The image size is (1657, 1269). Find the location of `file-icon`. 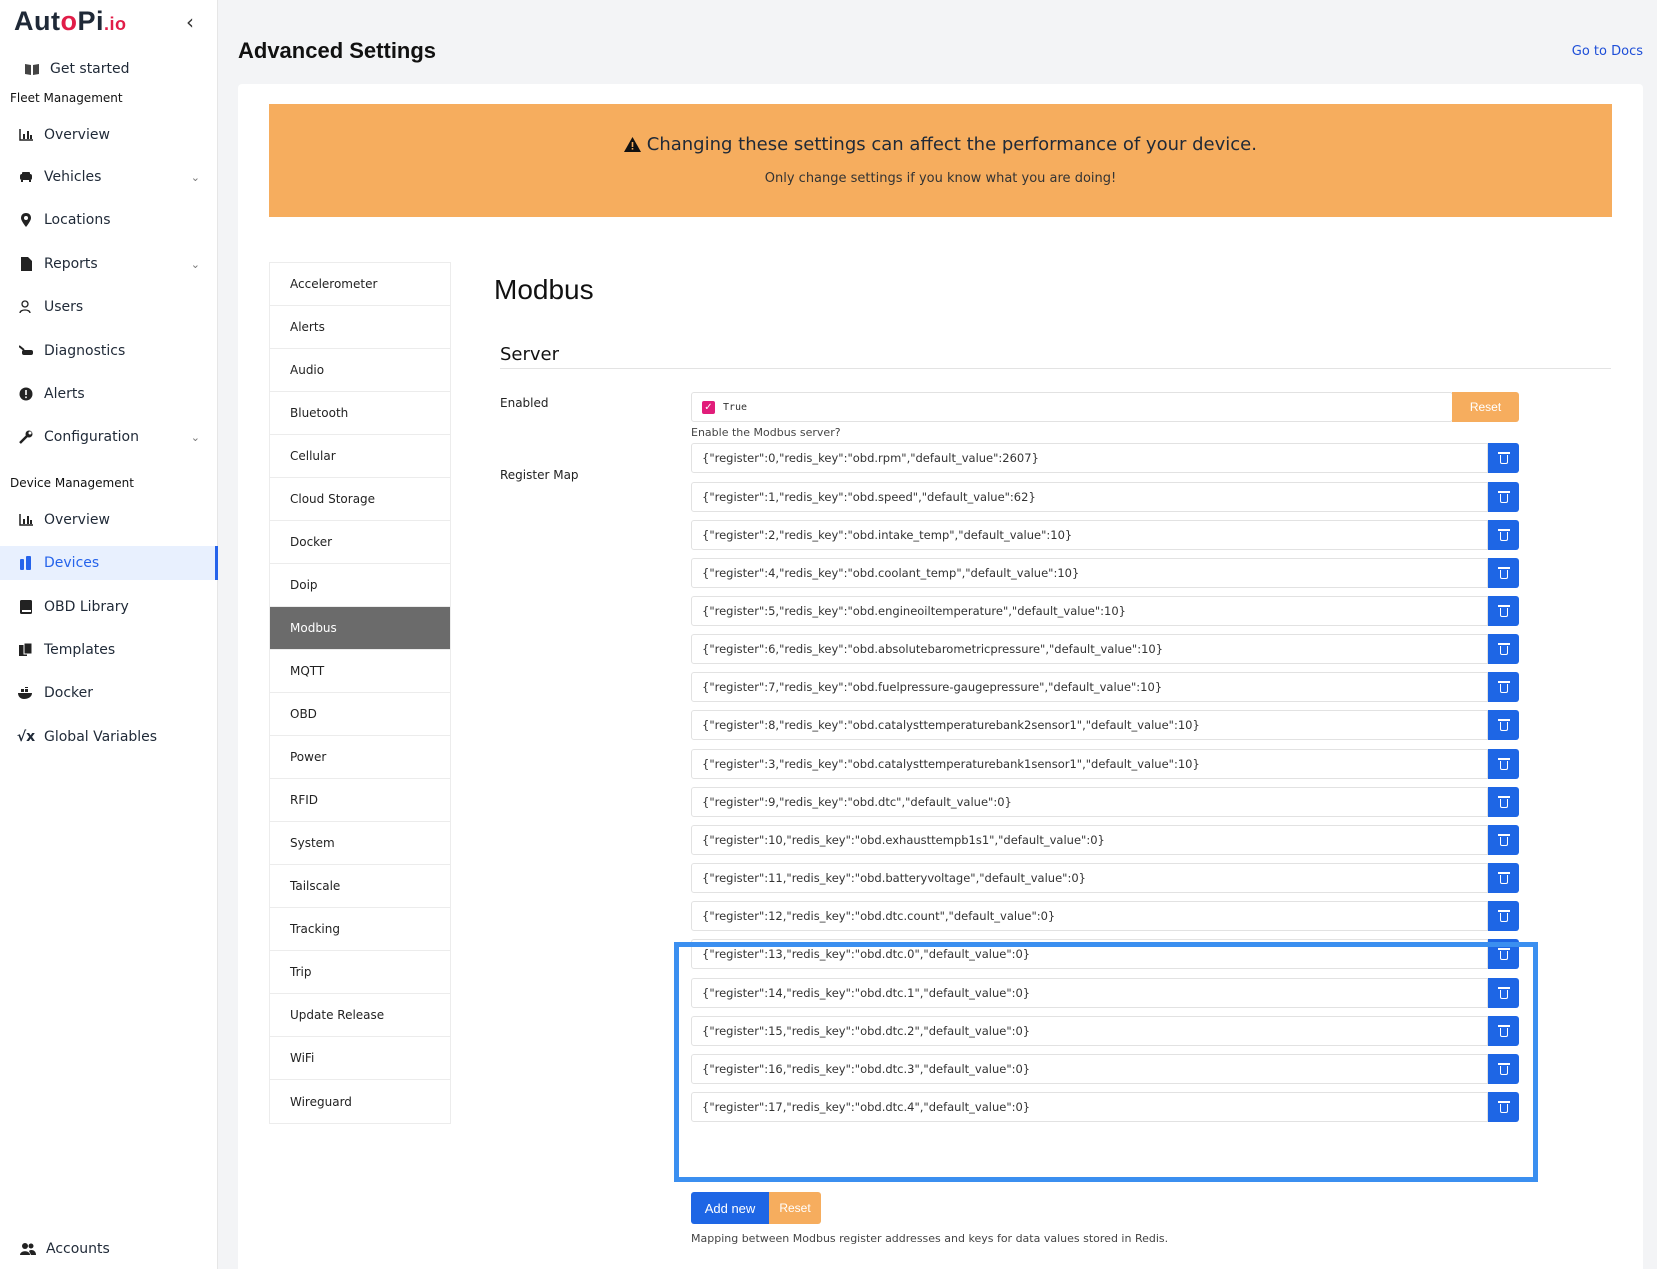

file-icon is located at coordinates (26, 264).